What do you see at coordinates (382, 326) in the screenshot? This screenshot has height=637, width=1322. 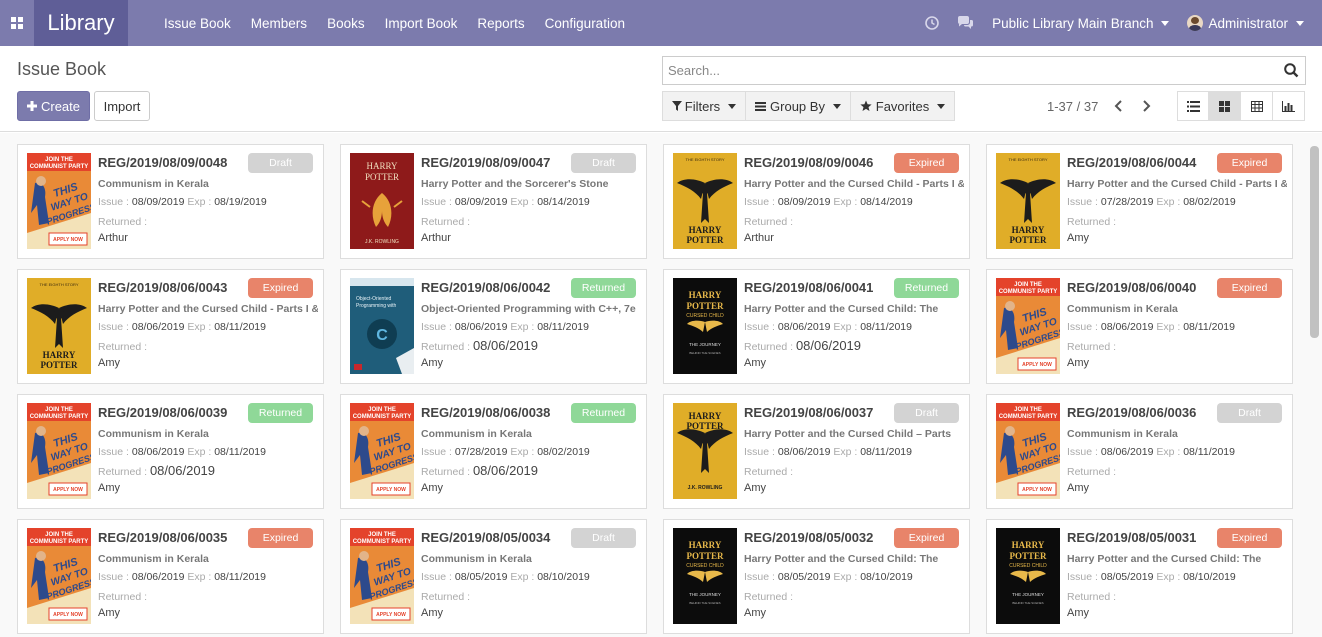 I see `book-cover-image: Object-Oriented Programming with C` at bounding box center [382, 326].